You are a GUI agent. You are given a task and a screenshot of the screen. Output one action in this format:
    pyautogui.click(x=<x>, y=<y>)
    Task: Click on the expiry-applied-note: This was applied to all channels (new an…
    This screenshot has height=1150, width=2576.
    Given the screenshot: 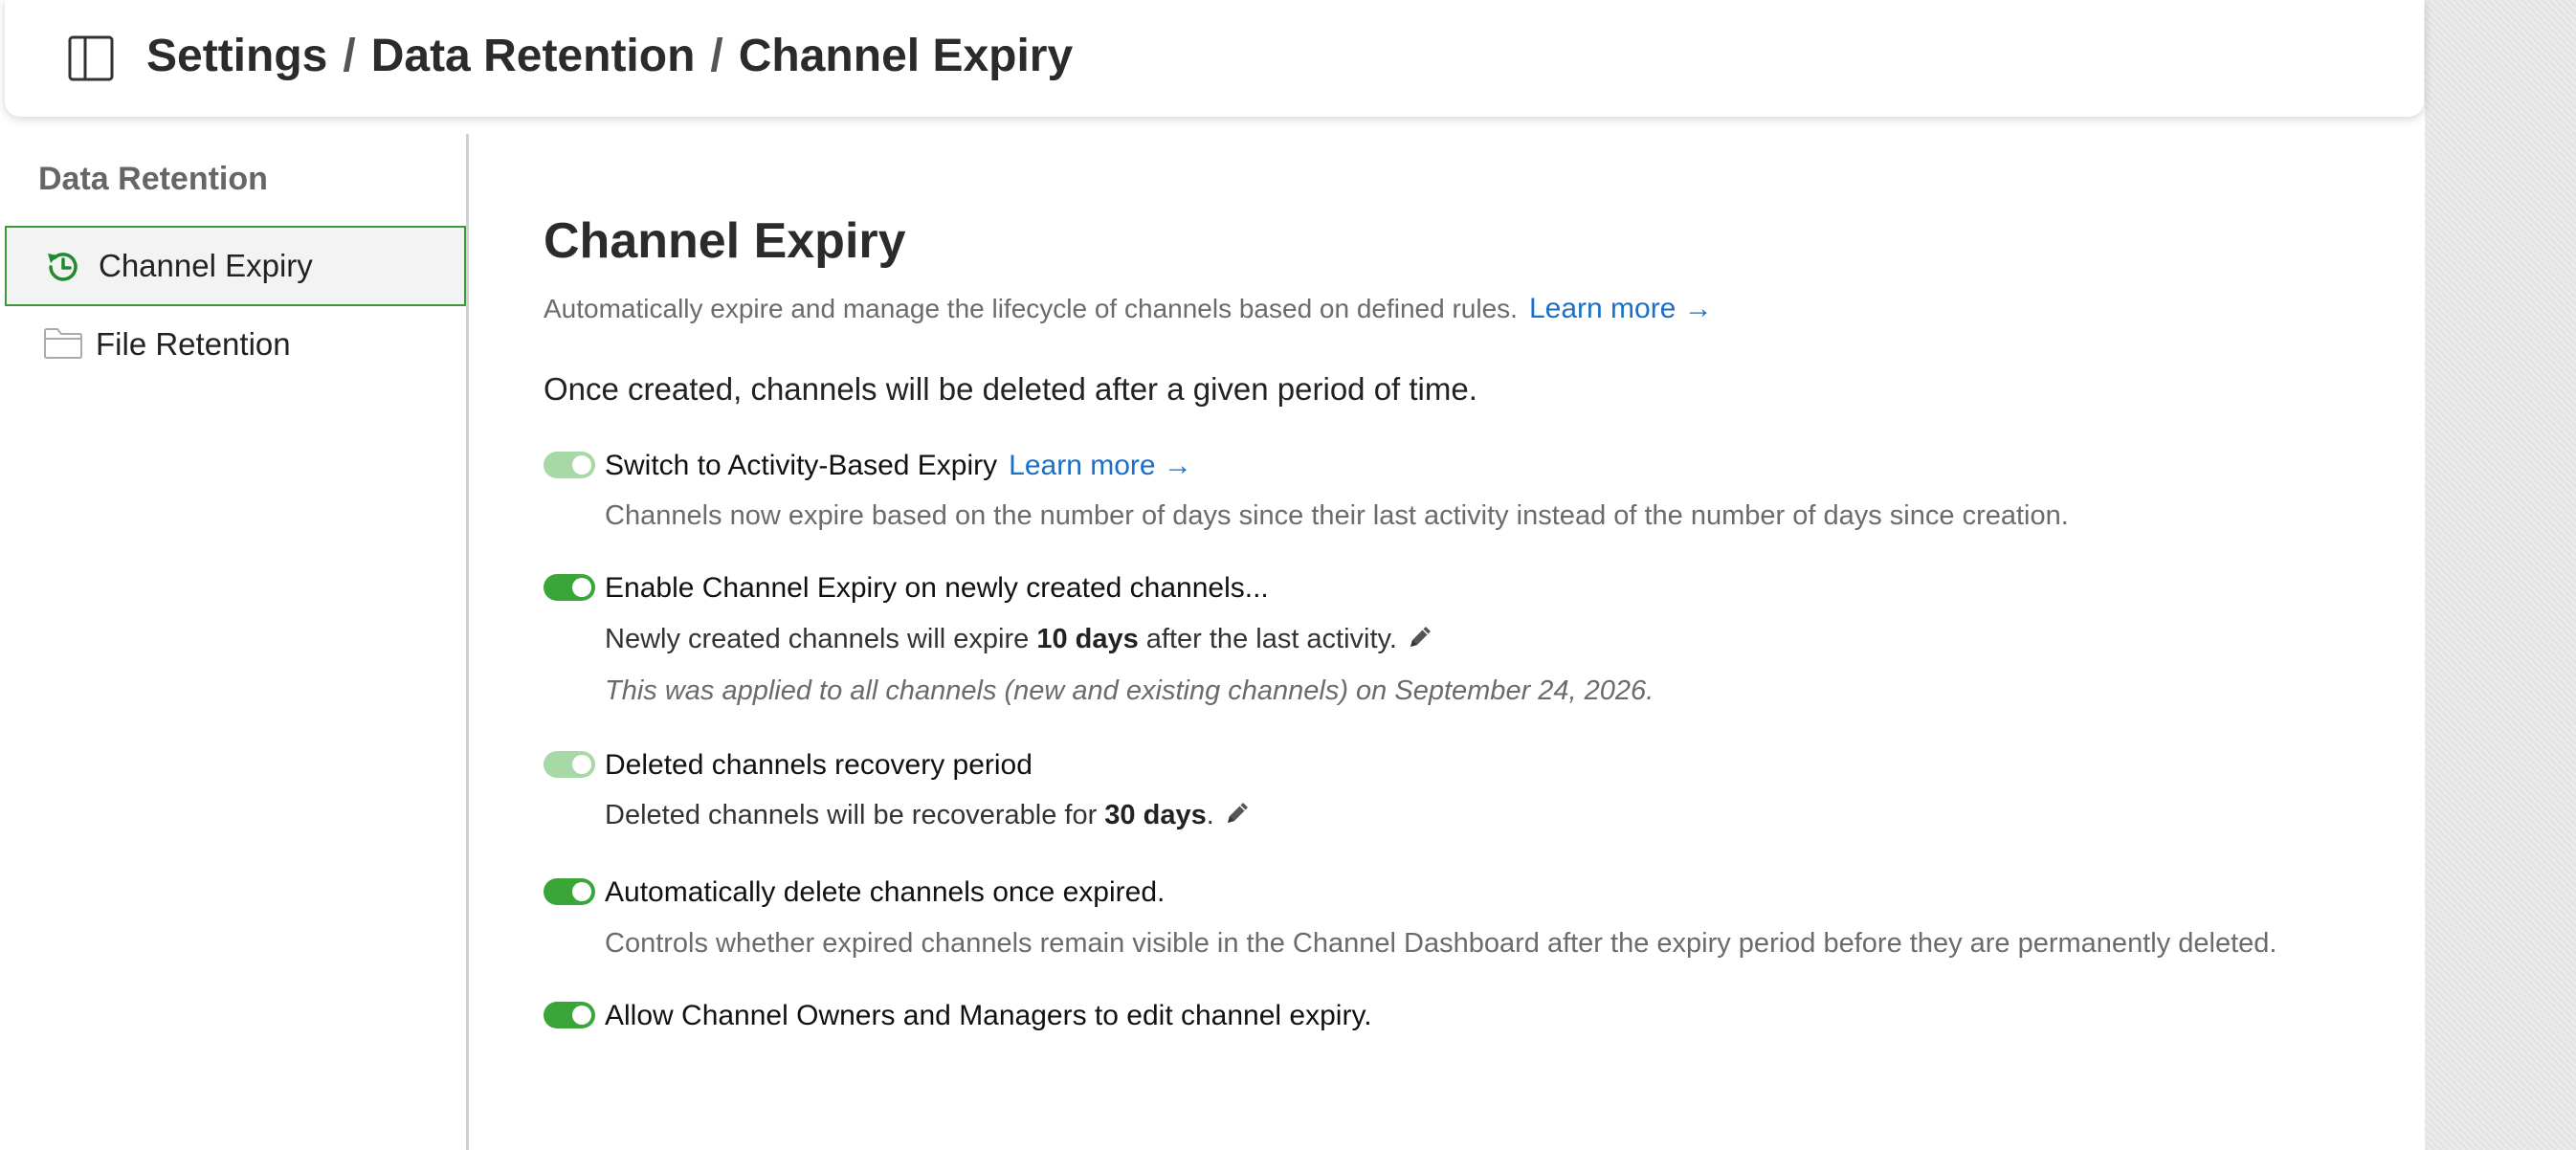 What is the action you would take?
    pyautogui.click(x=1129, y=690)
    